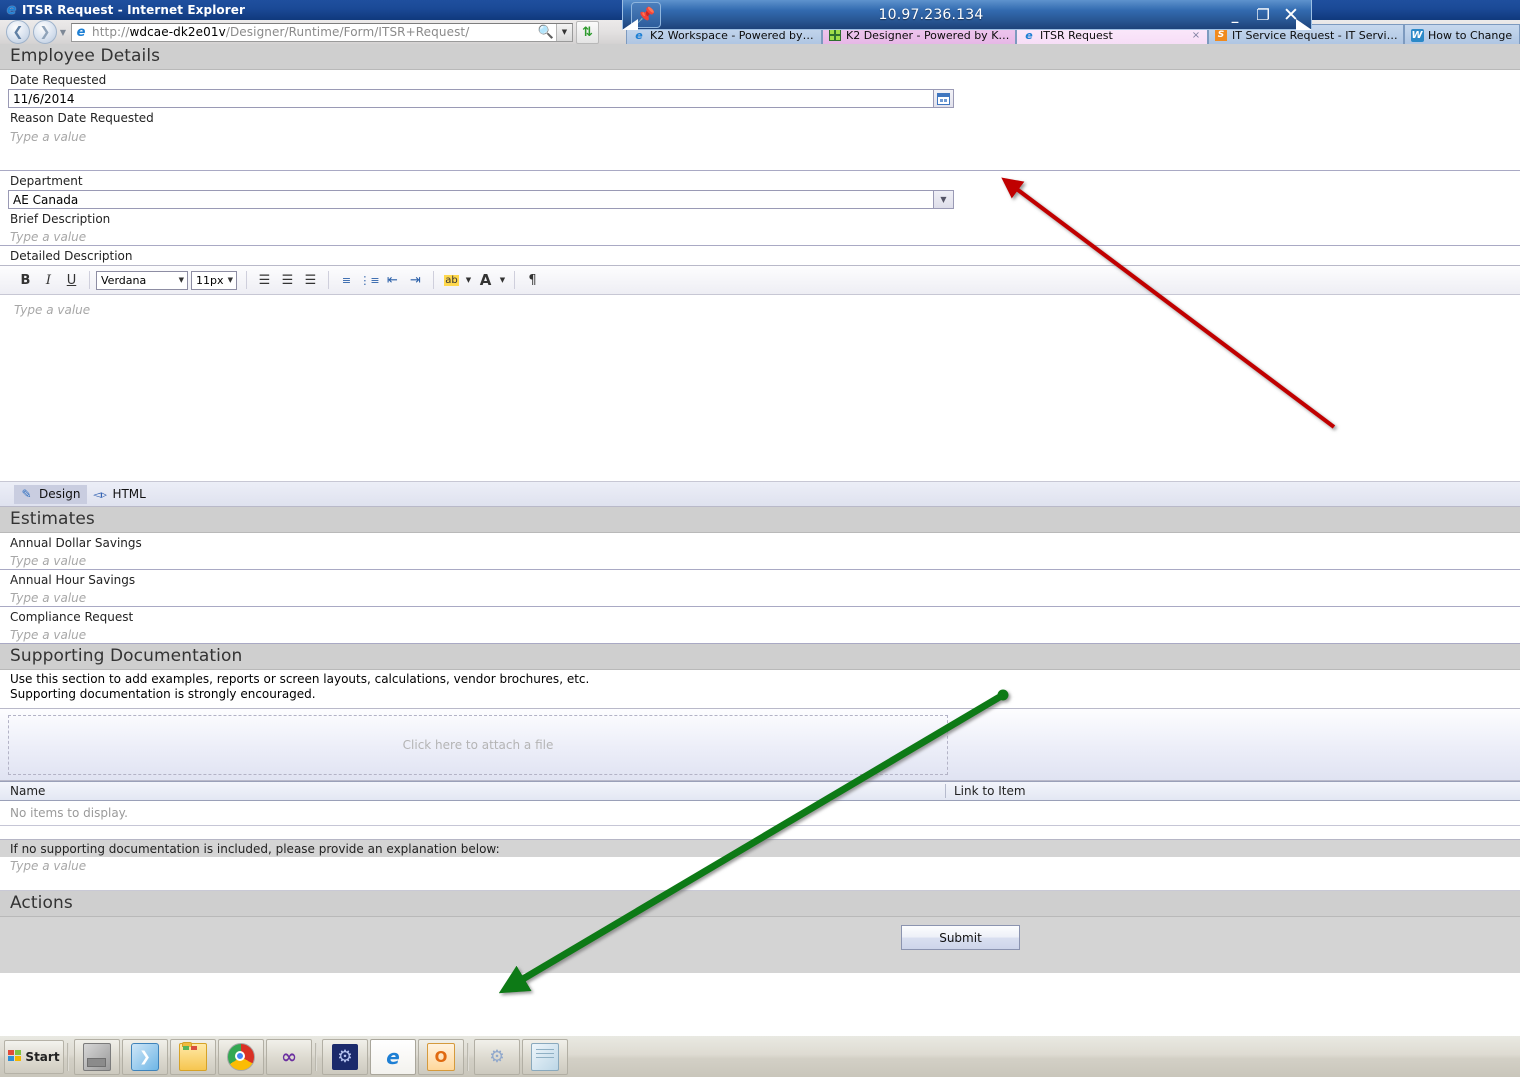 Image resolution: width=1520 pixels, height=1077 pixels. What do you see at coordinates (25, 280) in the screenshot?
I see `bold-button: B` at bounding box center [25, 280].